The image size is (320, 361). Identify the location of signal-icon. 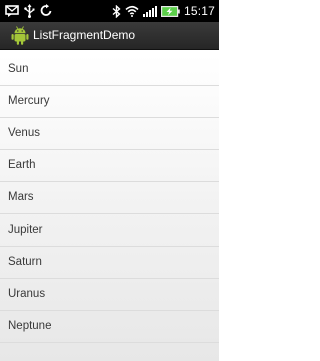
(149, 11).